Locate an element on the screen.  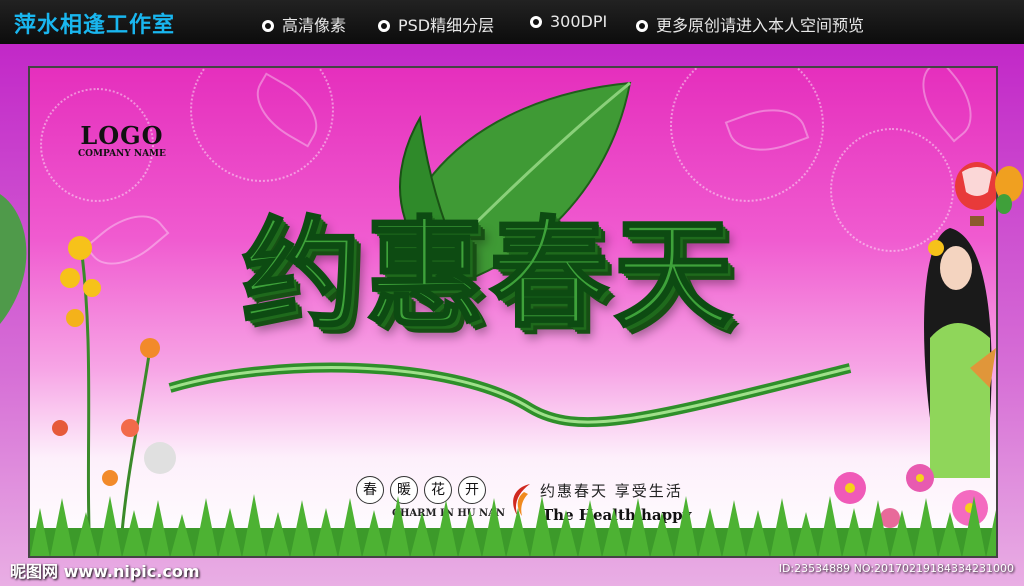
feature-psd: PSD精细分层 is located at coordinates (436, 24).